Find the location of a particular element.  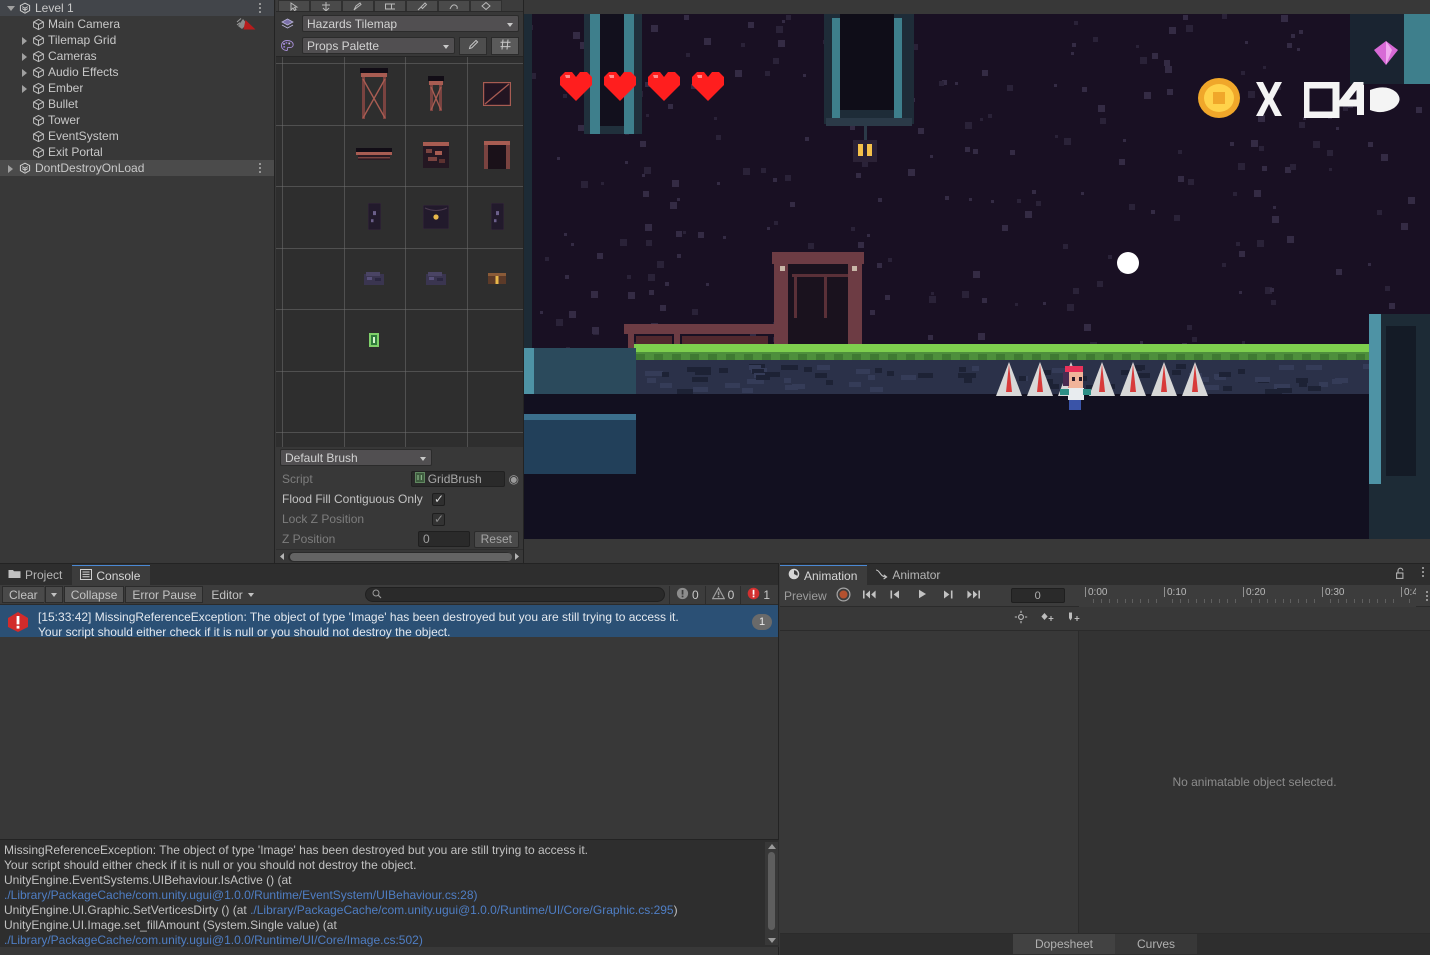

hierarchy-item-bullet: Bullet is located at coordinates (137, 104).